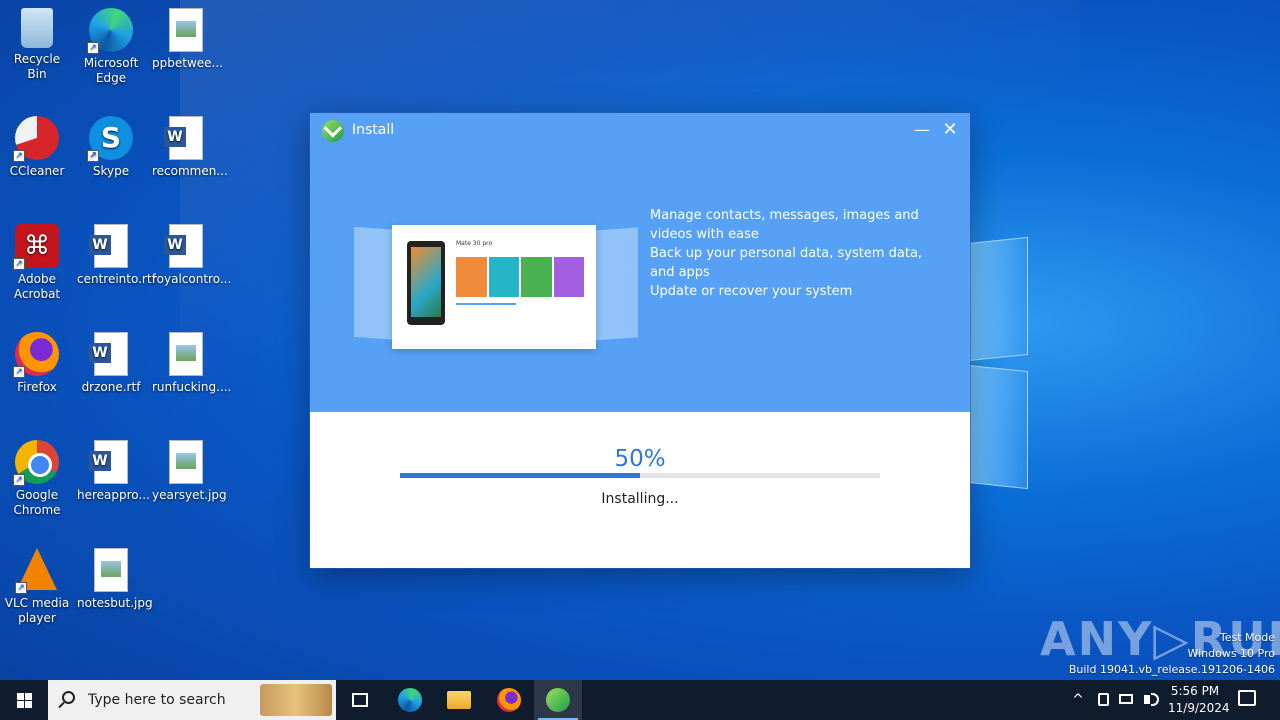 This screenshot has height=720, width=1280. What do you see at coordinates (1199, 708) in the screenshot?
I see `clock-date: 11/9/2024` at bounding box center [1199, 708].